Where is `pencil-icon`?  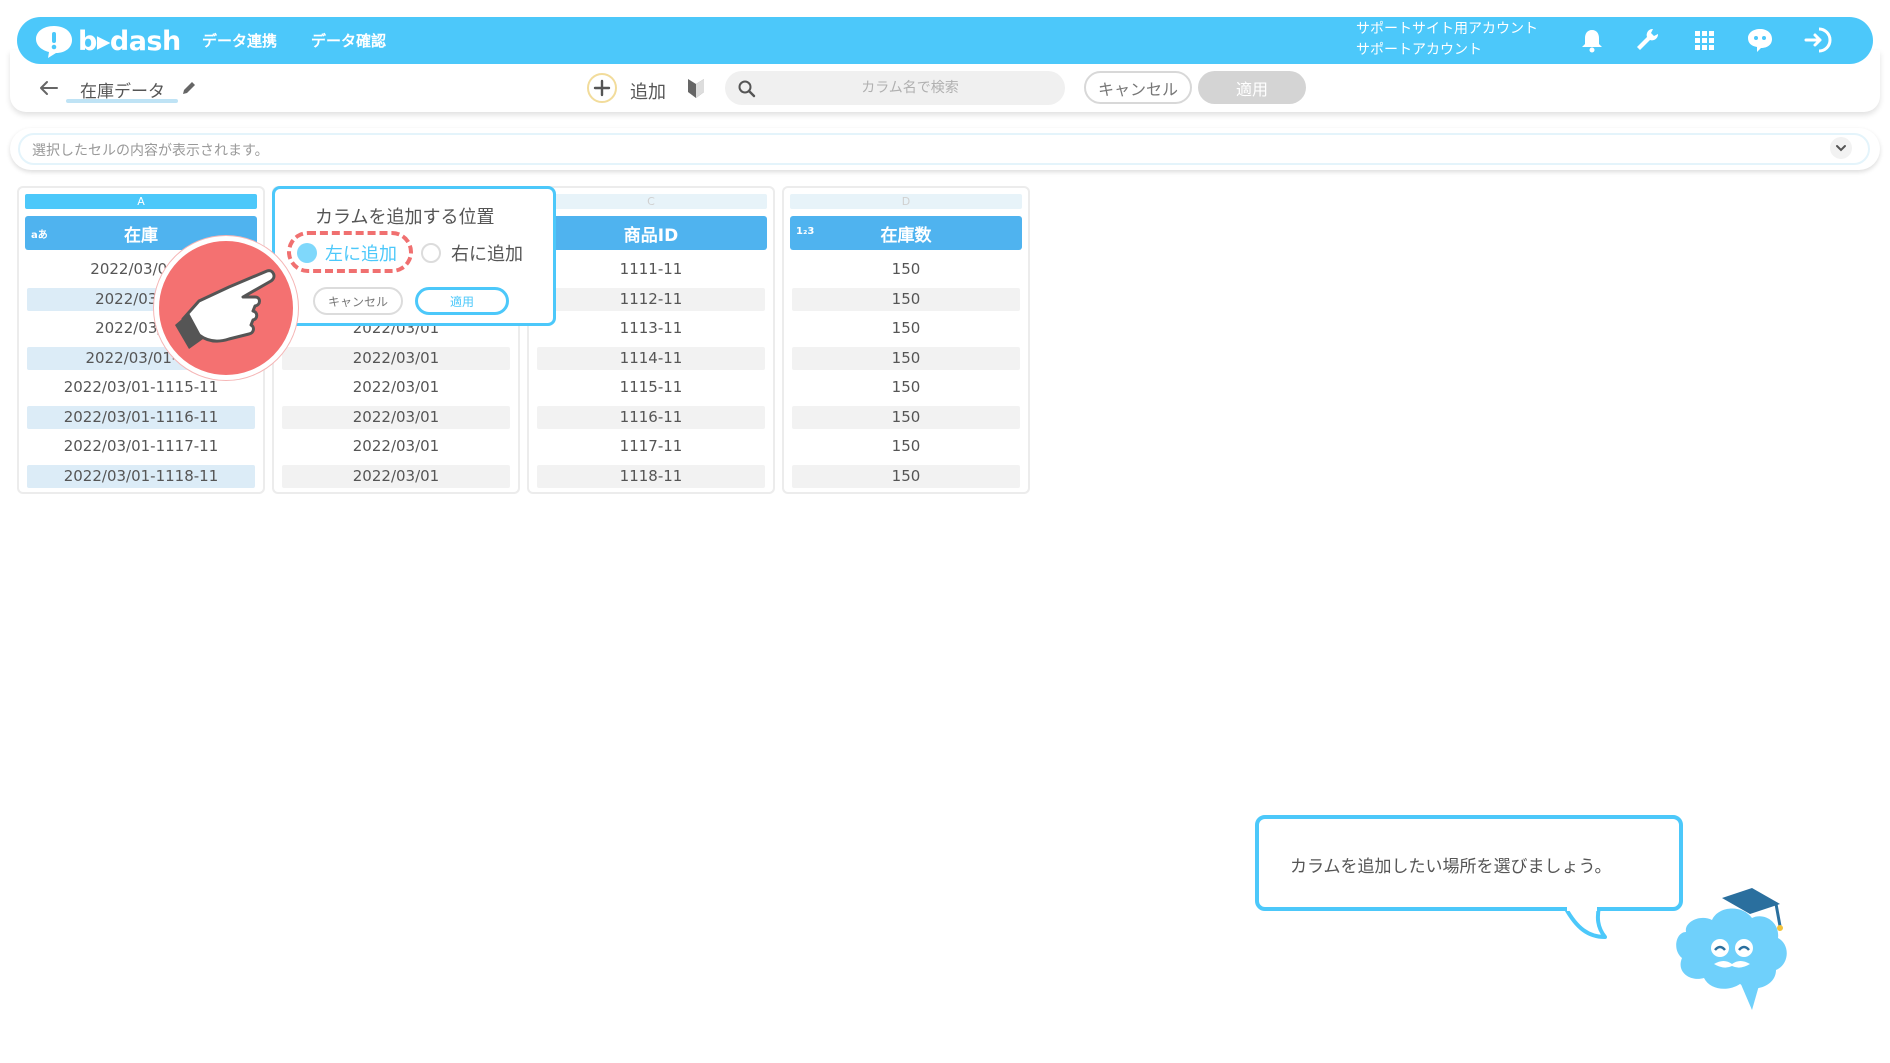 pencil-icon is located at coordinates (189, 88).